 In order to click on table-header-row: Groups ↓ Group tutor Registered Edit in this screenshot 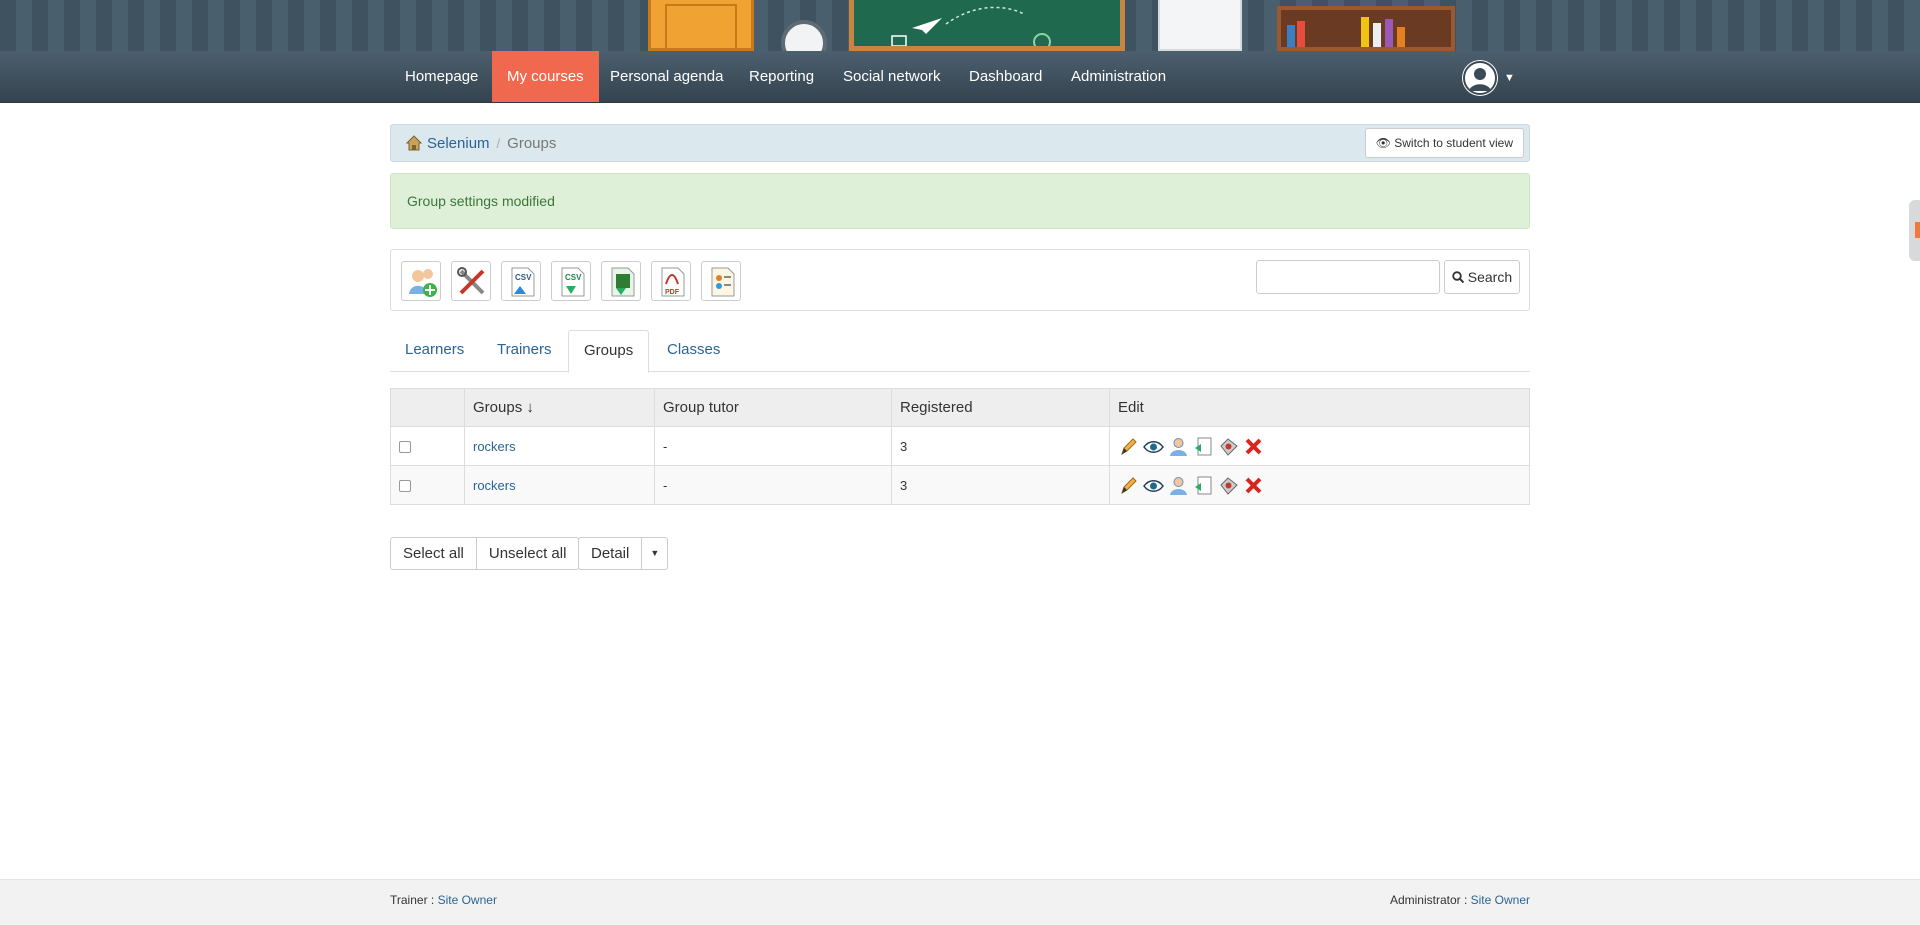, I will do `click(960, 407)`.